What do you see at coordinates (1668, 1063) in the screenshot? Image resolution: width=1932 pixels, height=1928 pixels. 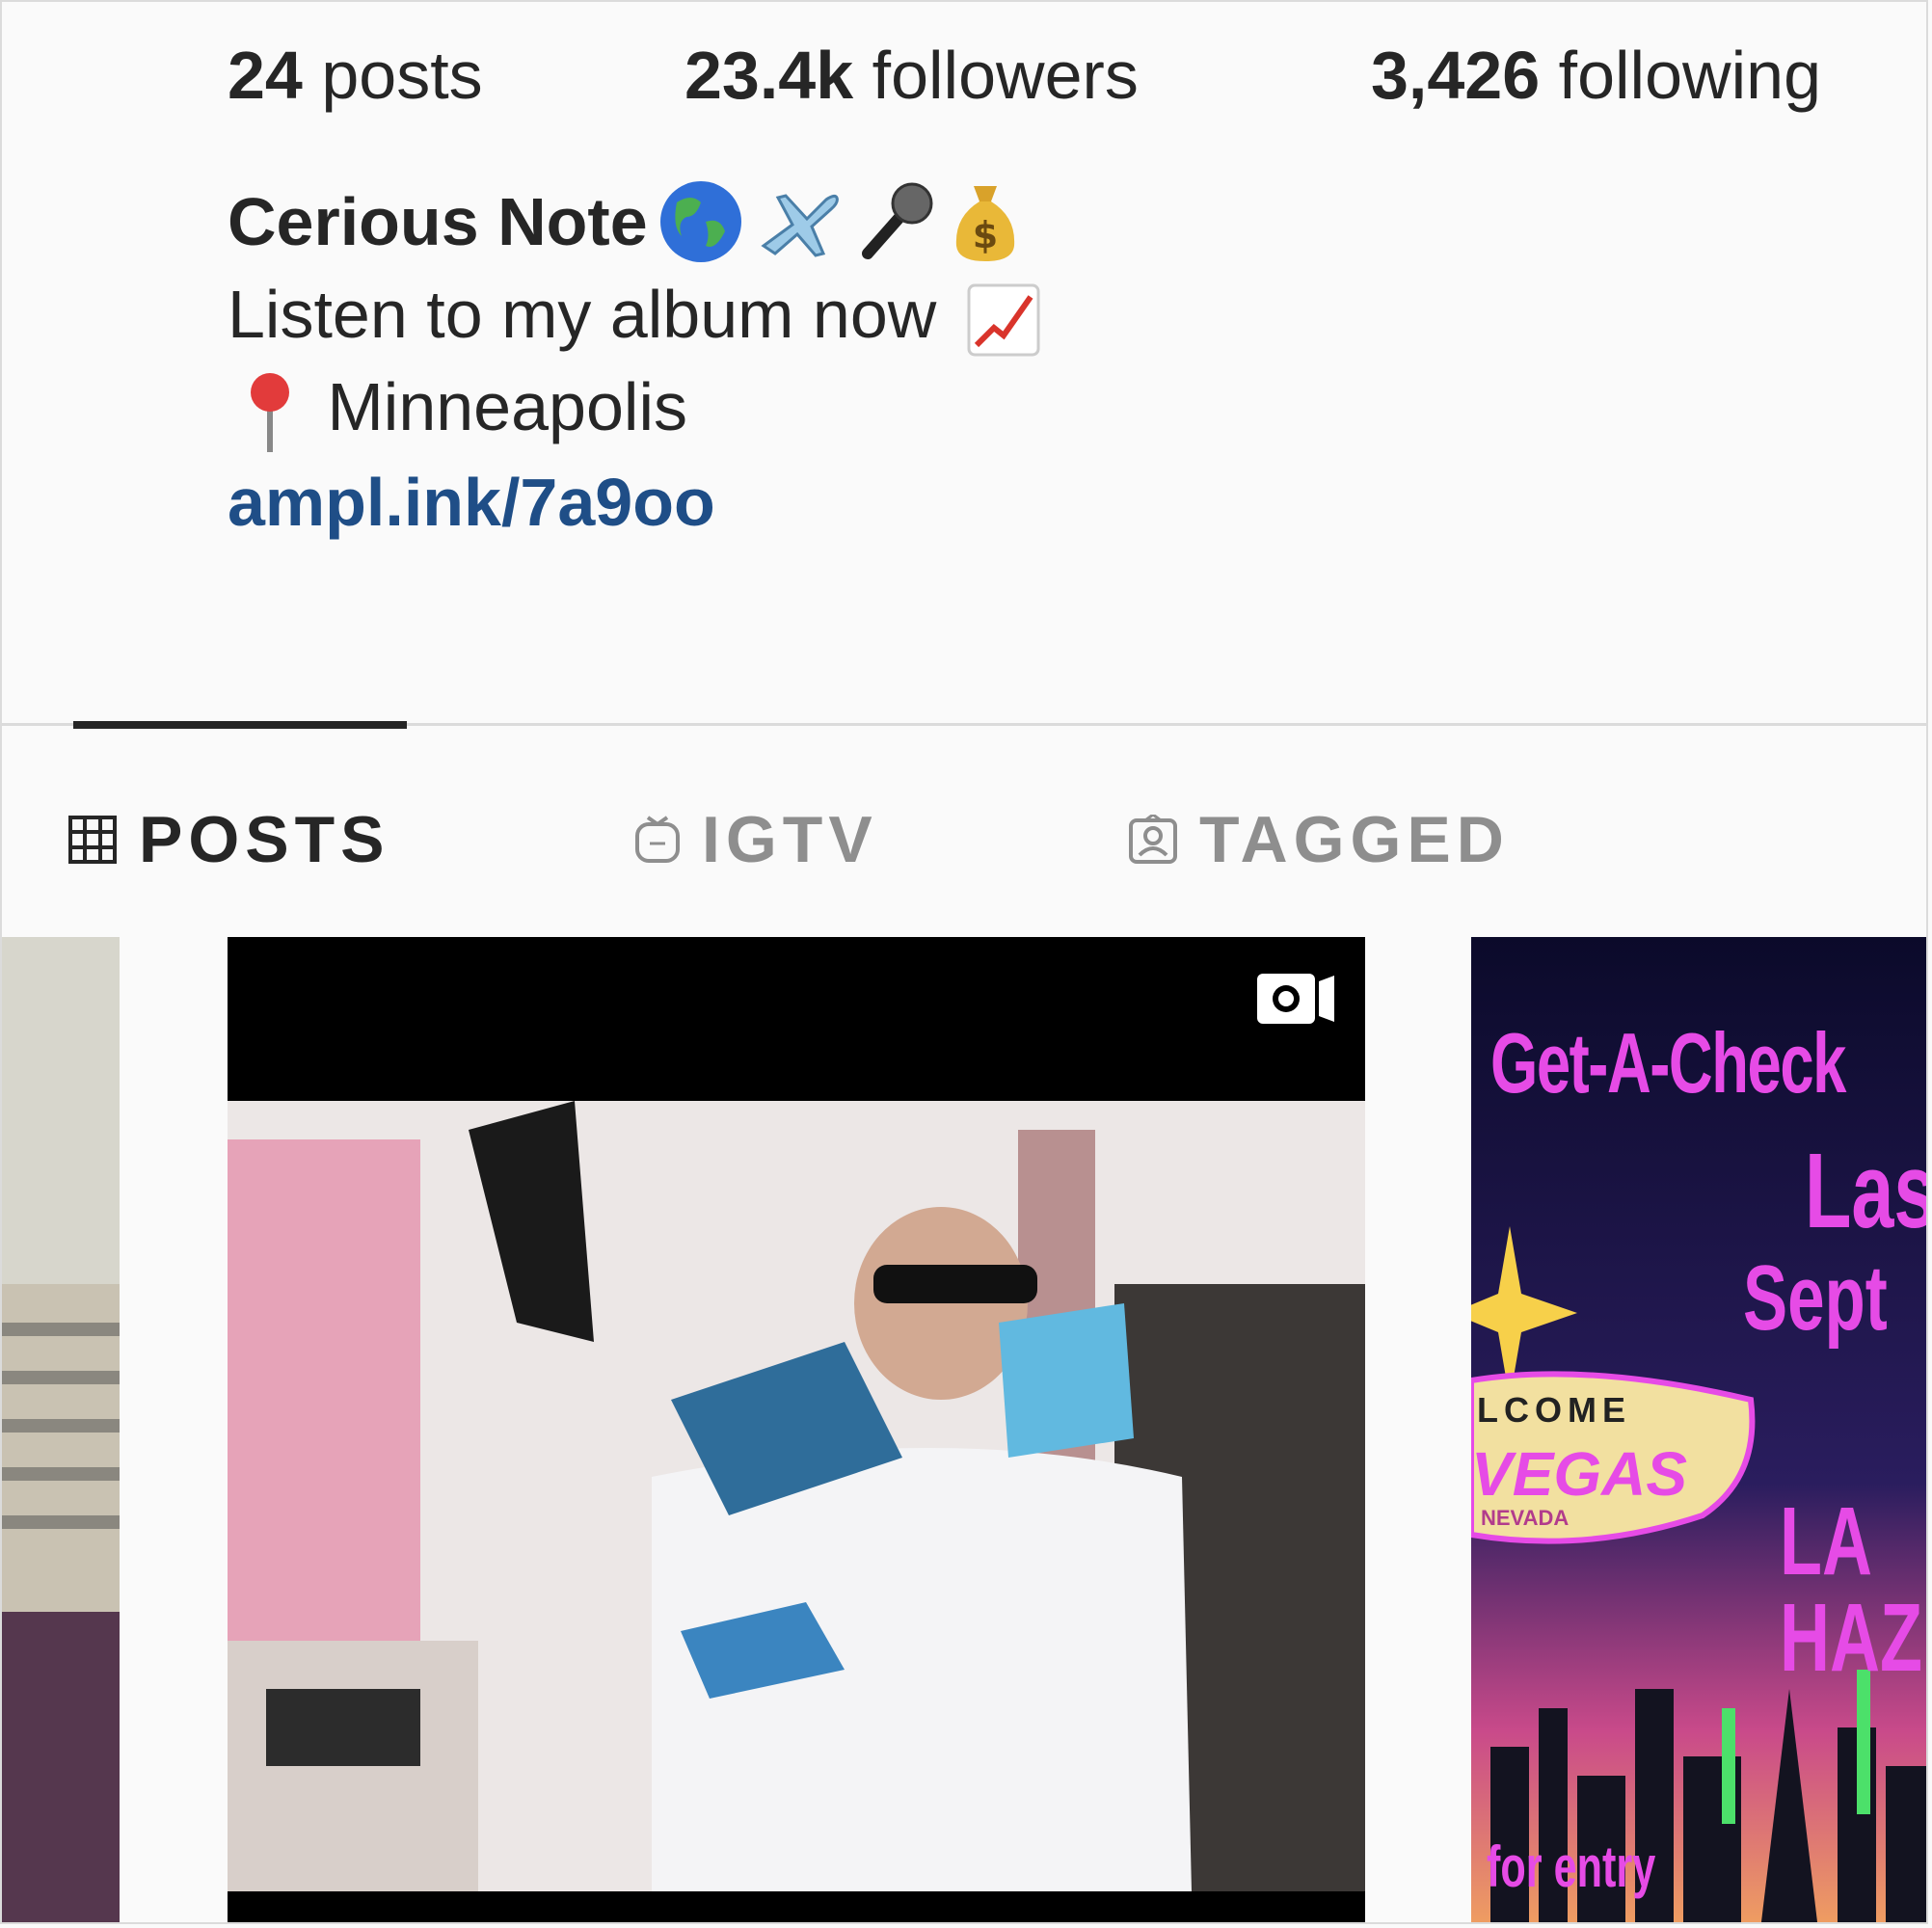 I see `poster-title: Get-A-Check` at bounding box center [1668, 1063].